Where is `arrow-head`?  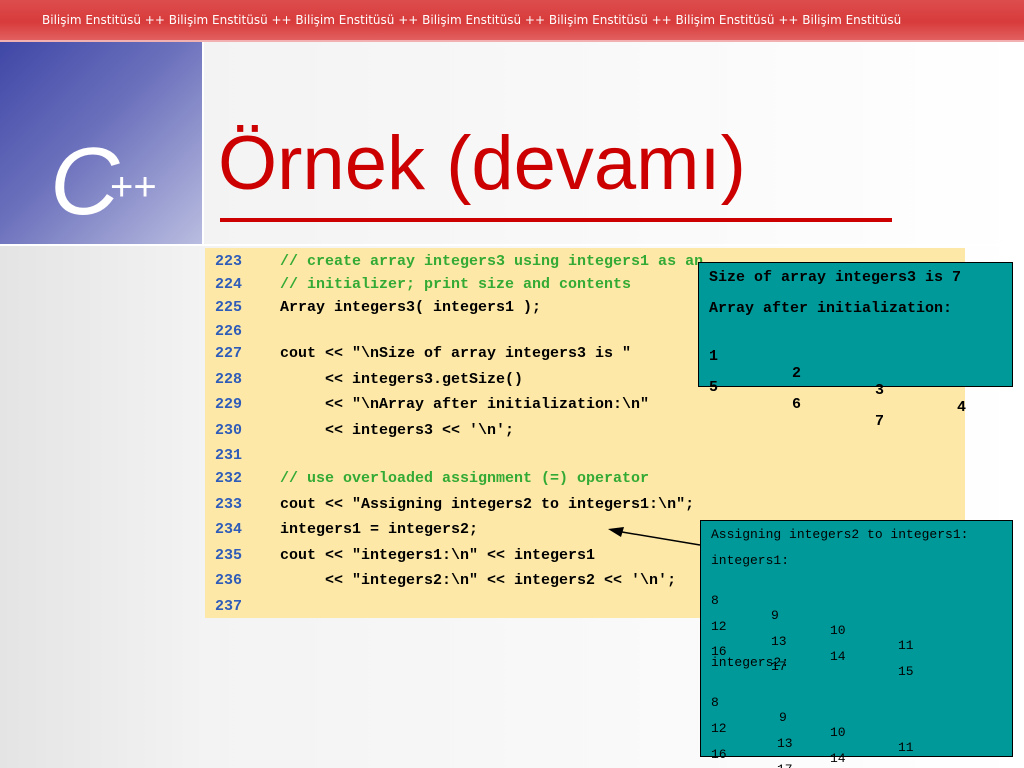
arrow-head is located at coordinates (616, 532).